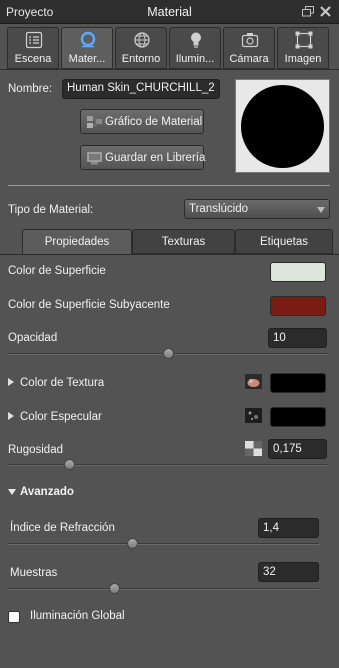  What do you see at coordinates (325, 11) in the screenshot?
I see `close-icon` at bounding box center [325, 11].